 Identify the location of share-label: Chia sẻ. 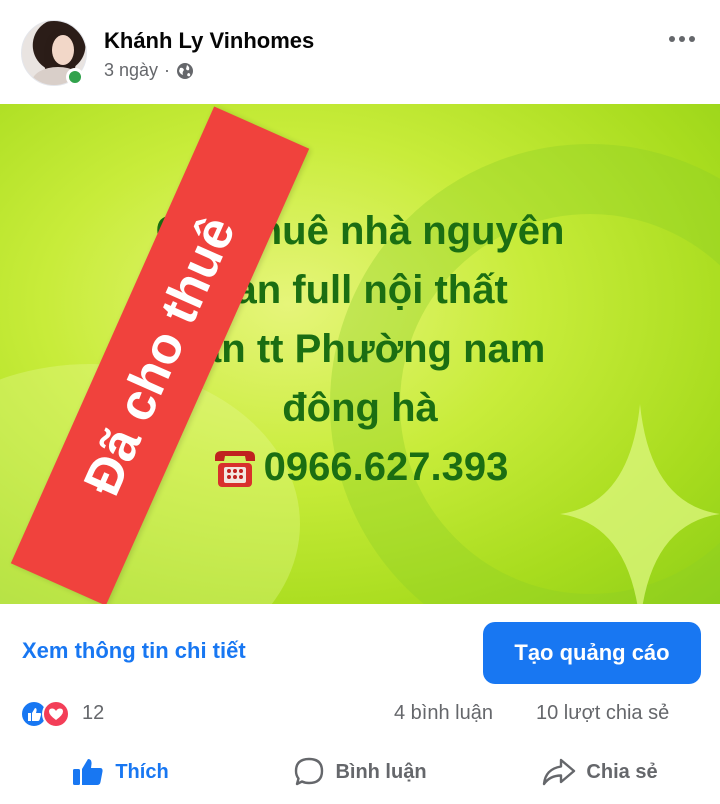
(622, 771).